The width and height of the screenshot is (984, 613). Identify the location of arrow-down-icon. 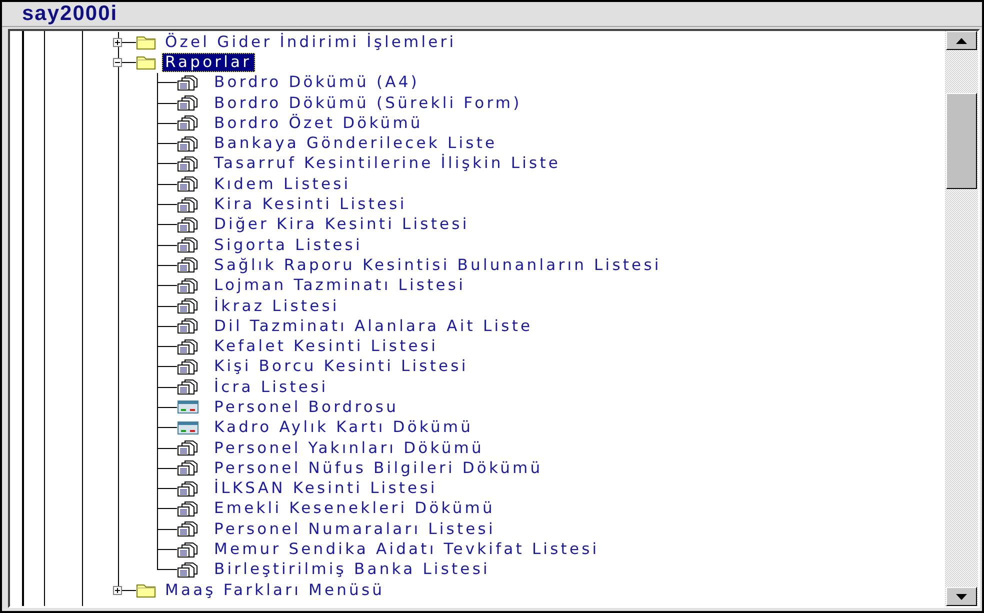
(961, 597).